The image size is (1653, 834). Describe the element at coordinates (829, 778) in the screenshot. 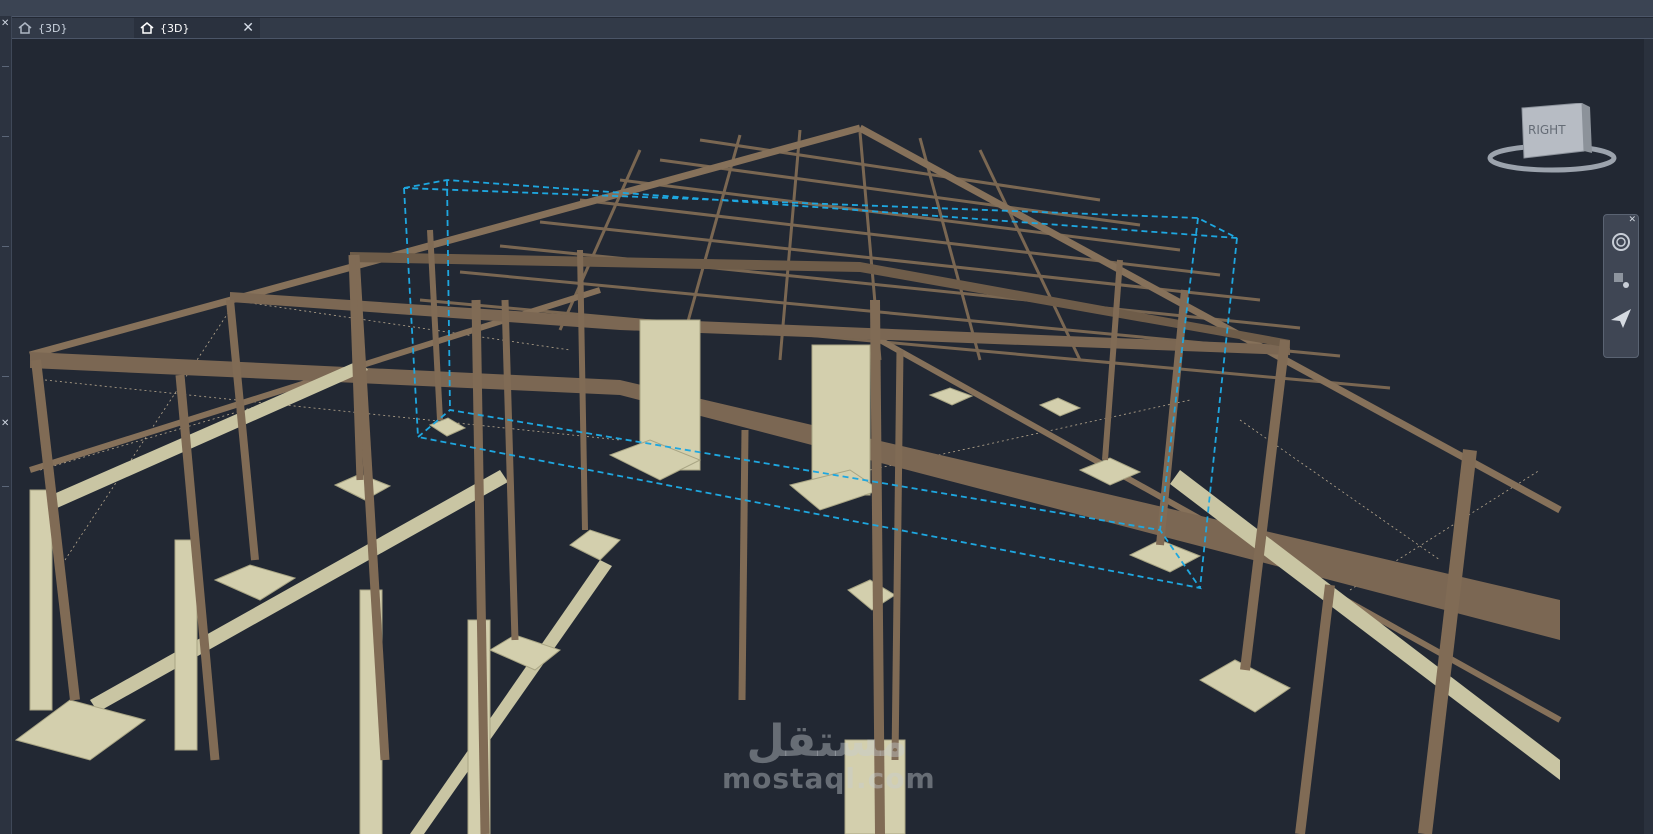

I see `watermark-latin: mostaql.com` at that location.